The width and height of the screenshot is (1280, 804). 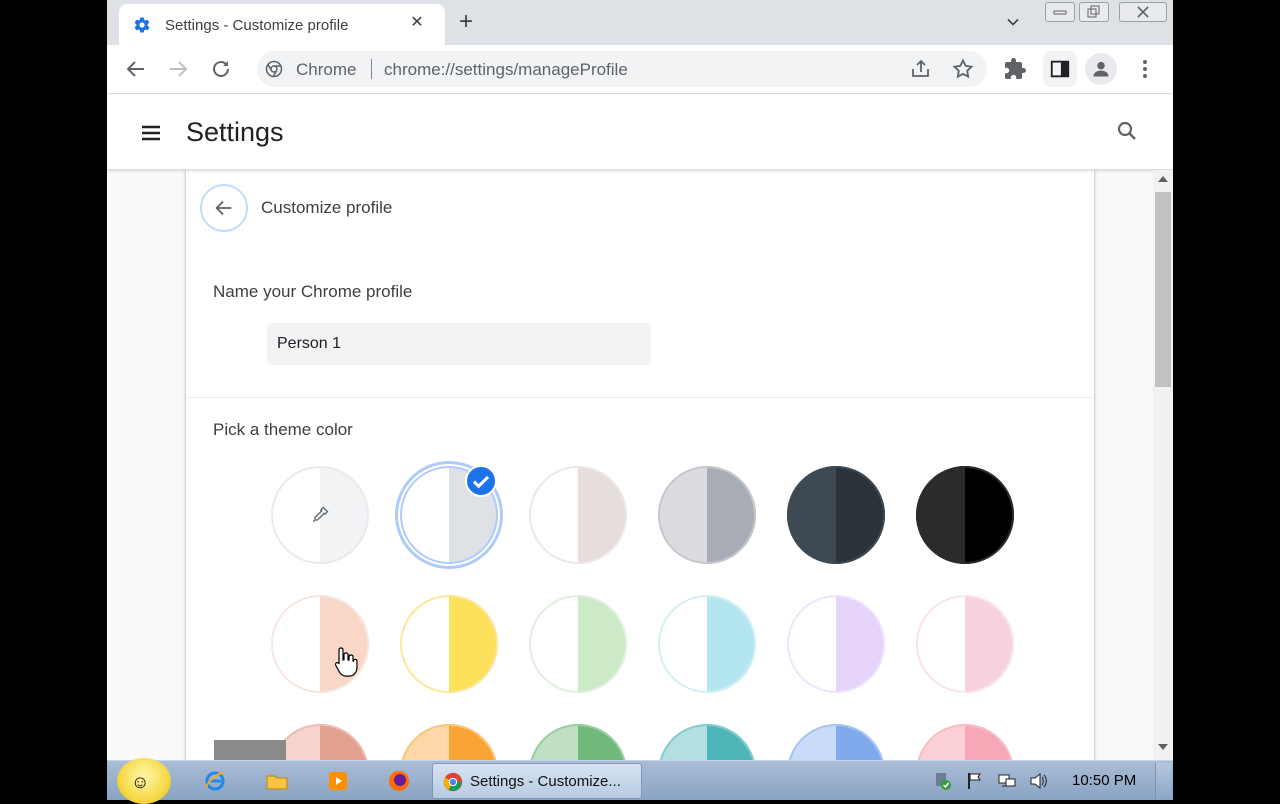 What do you see at coordinates (1007, 781) in the screenshot?
I see `network-icon` at bounding box center [1007, 781].